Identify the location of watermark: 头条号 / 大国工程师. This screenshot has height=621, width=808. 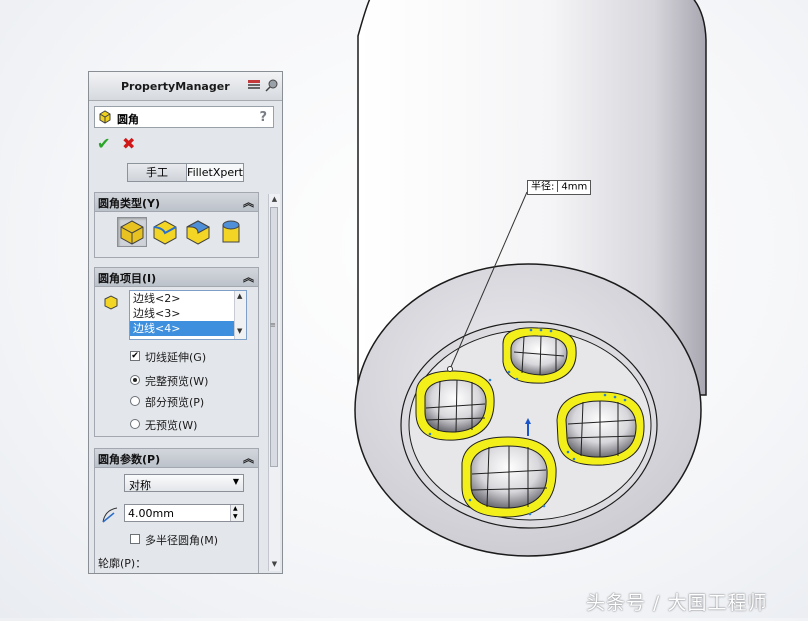
(677, 603).